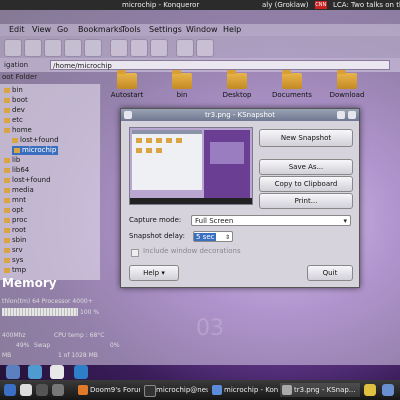 The height and width of the screenshot is (400, 400). I want to click on spin-arrows-icon: ⇕, so click(227, 237).